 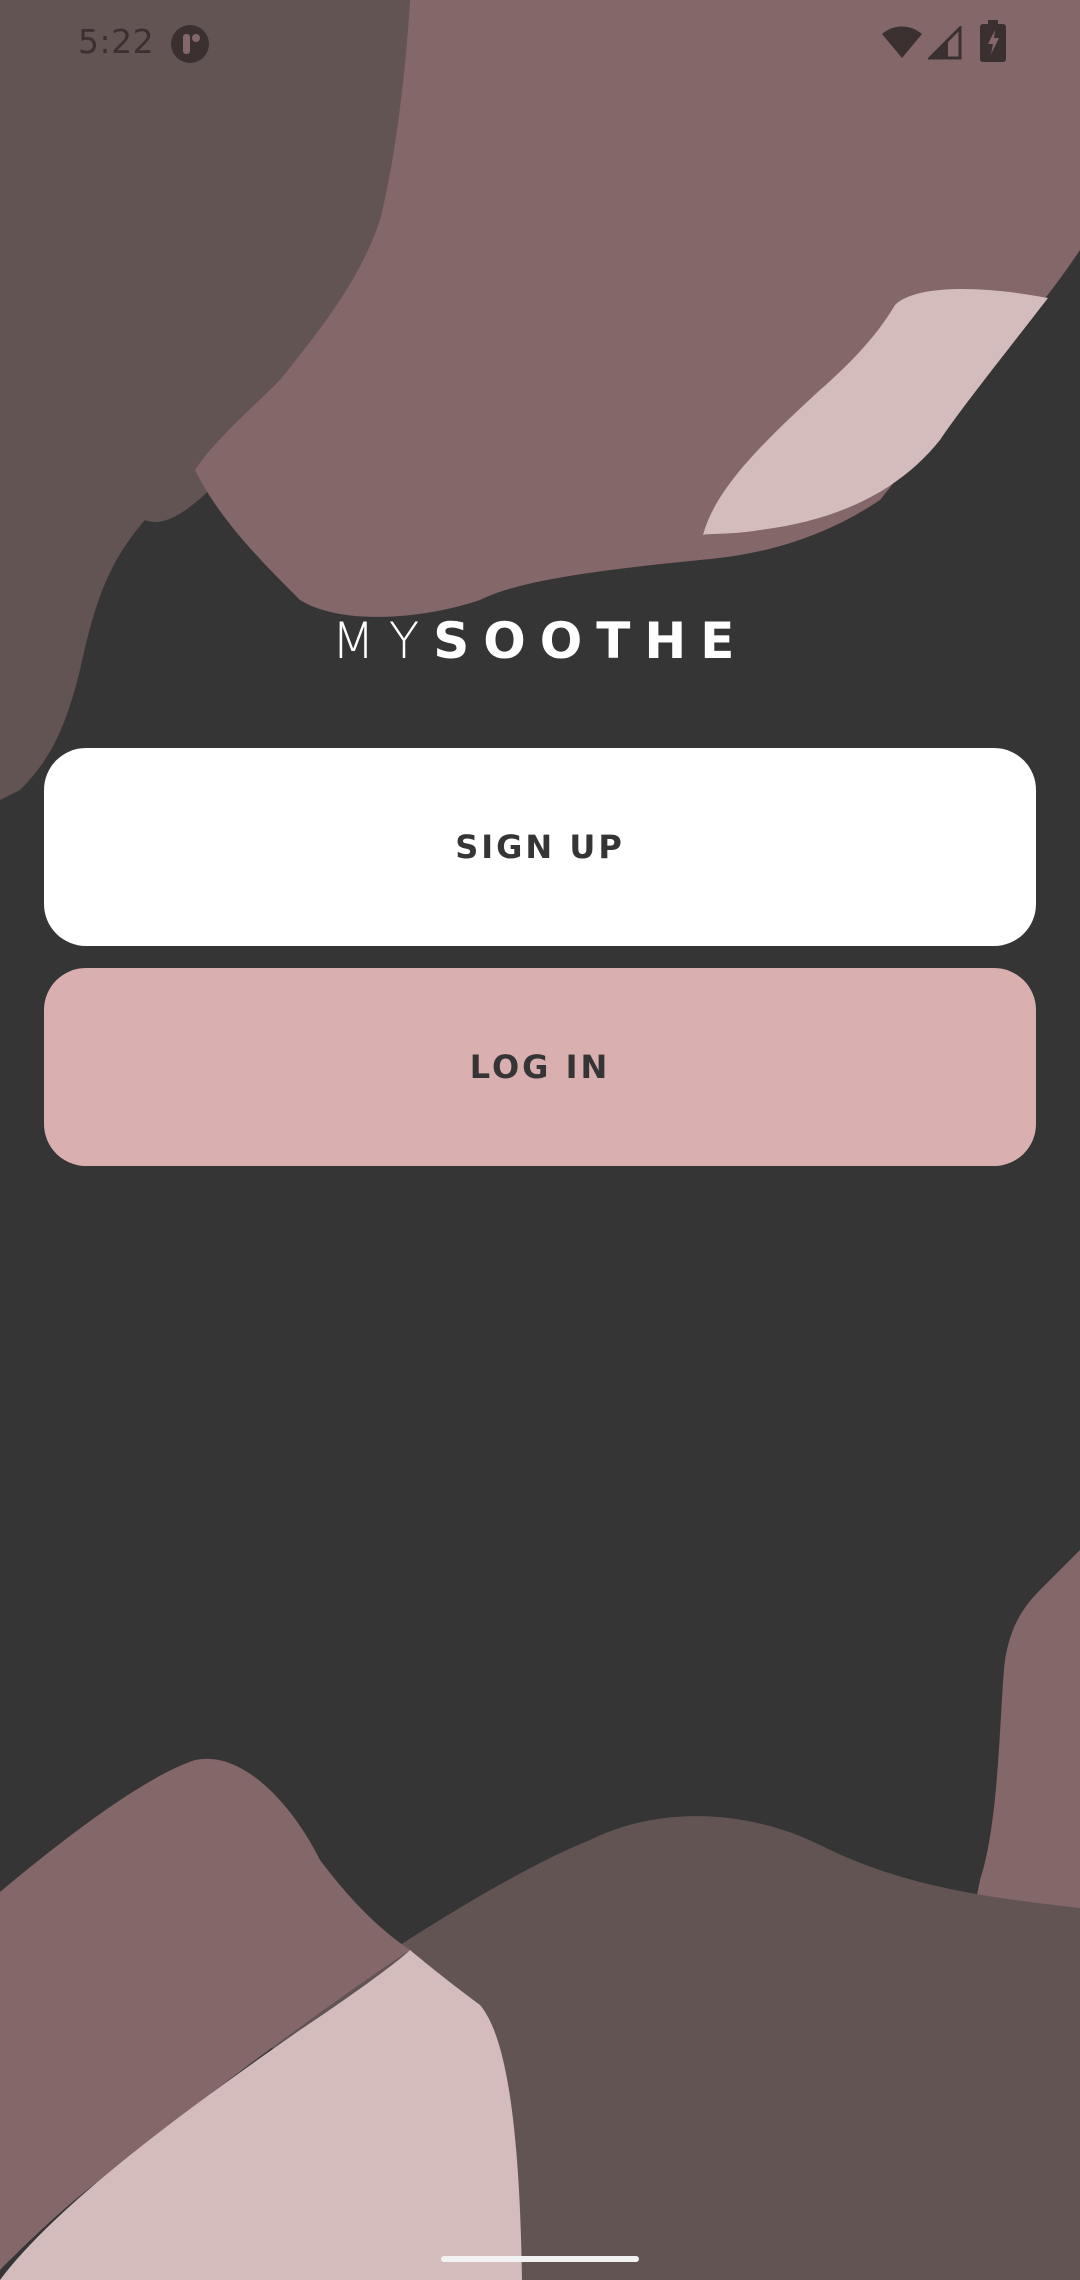 I want to click on log-in-button: LOG IN, so click(x=540, y=1067).